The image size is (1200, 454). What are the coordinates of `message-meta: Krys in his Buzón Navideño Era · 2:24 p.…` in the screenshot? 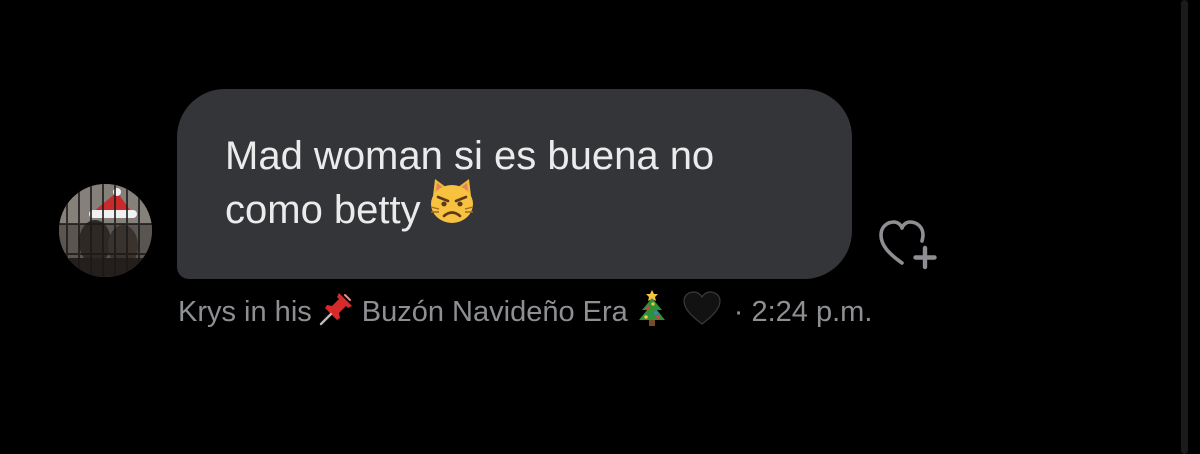 It's located at (525, 312).